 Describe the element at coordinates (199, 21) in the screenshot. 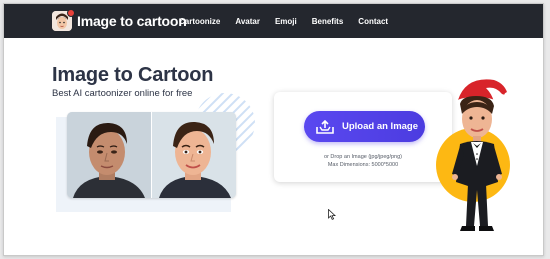

I see `nav-cartoonize: Cartoonize` at that location.